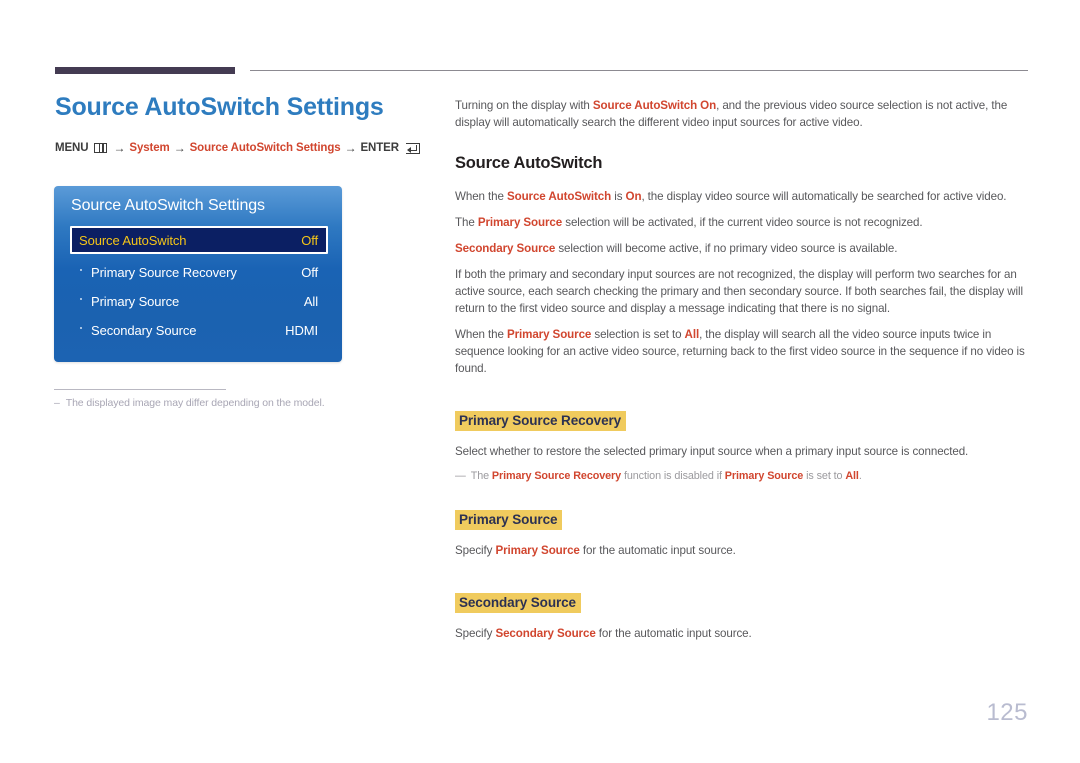  Describe the element at coordinates (481, 476) in the screenshot. I see `s2n-a: The` at that location.